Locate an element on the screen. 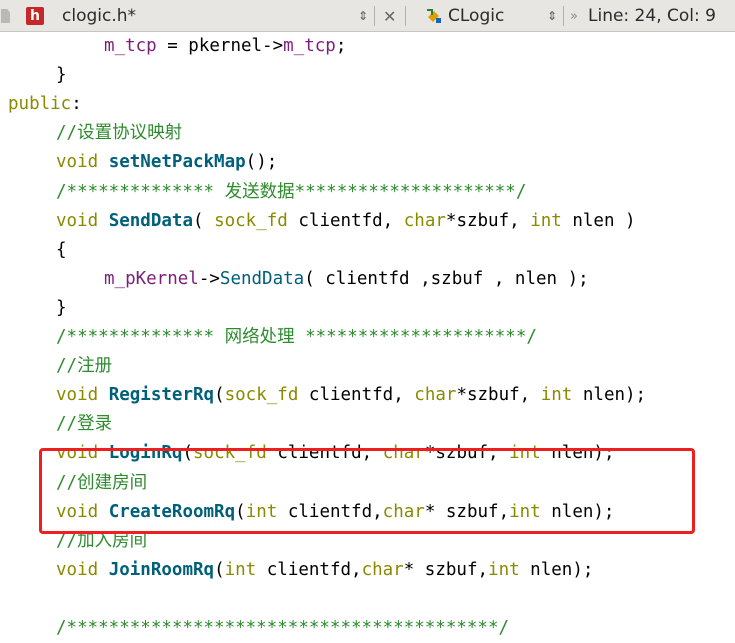  code-token: //设置协议映射 is located at coordinates (119, 133).